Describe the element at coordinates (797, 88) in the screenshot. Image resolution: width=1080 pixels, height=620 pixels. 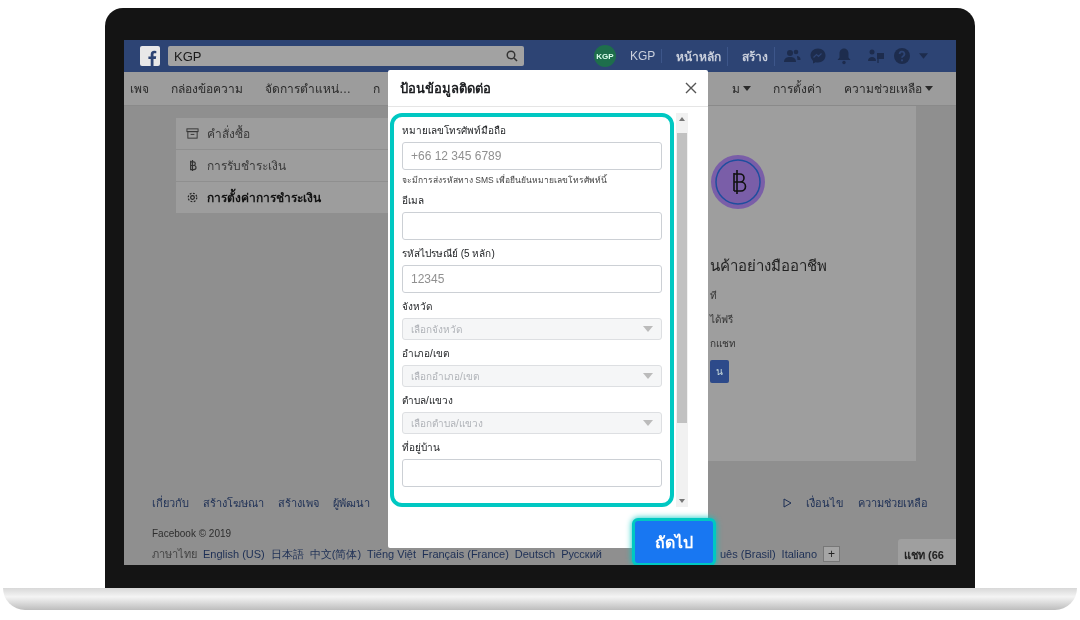
I see `nav-tab: การตั้งค่า` at that location.